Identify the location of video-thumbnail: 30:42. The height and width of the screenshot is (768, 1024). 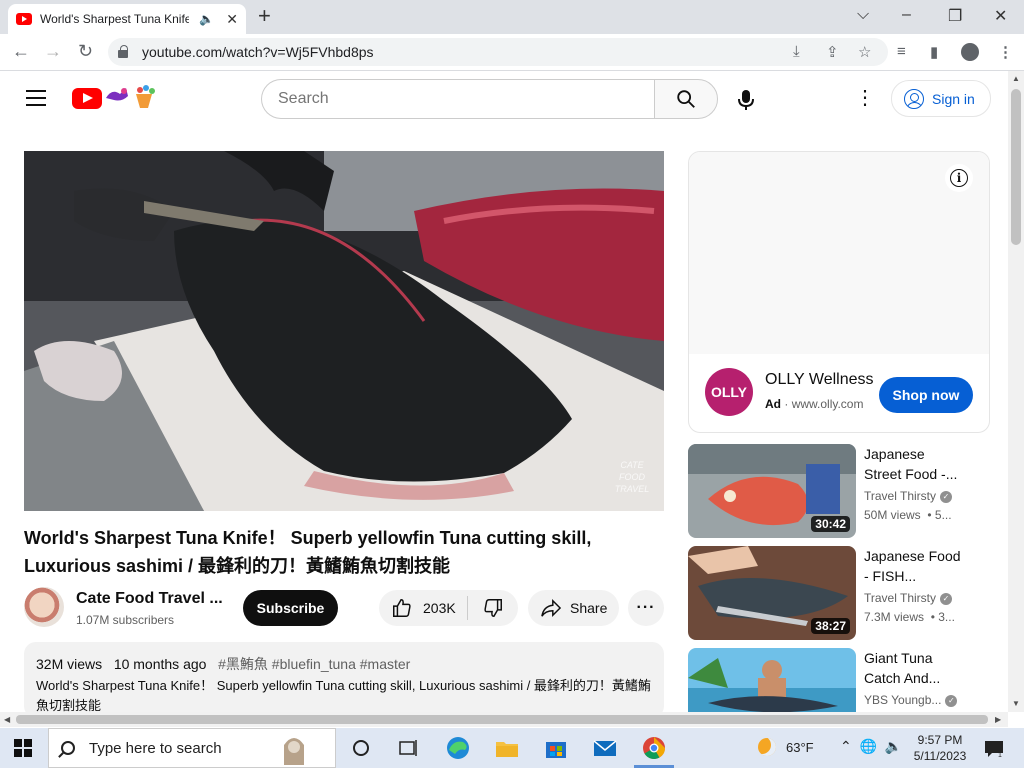
(772, 491).